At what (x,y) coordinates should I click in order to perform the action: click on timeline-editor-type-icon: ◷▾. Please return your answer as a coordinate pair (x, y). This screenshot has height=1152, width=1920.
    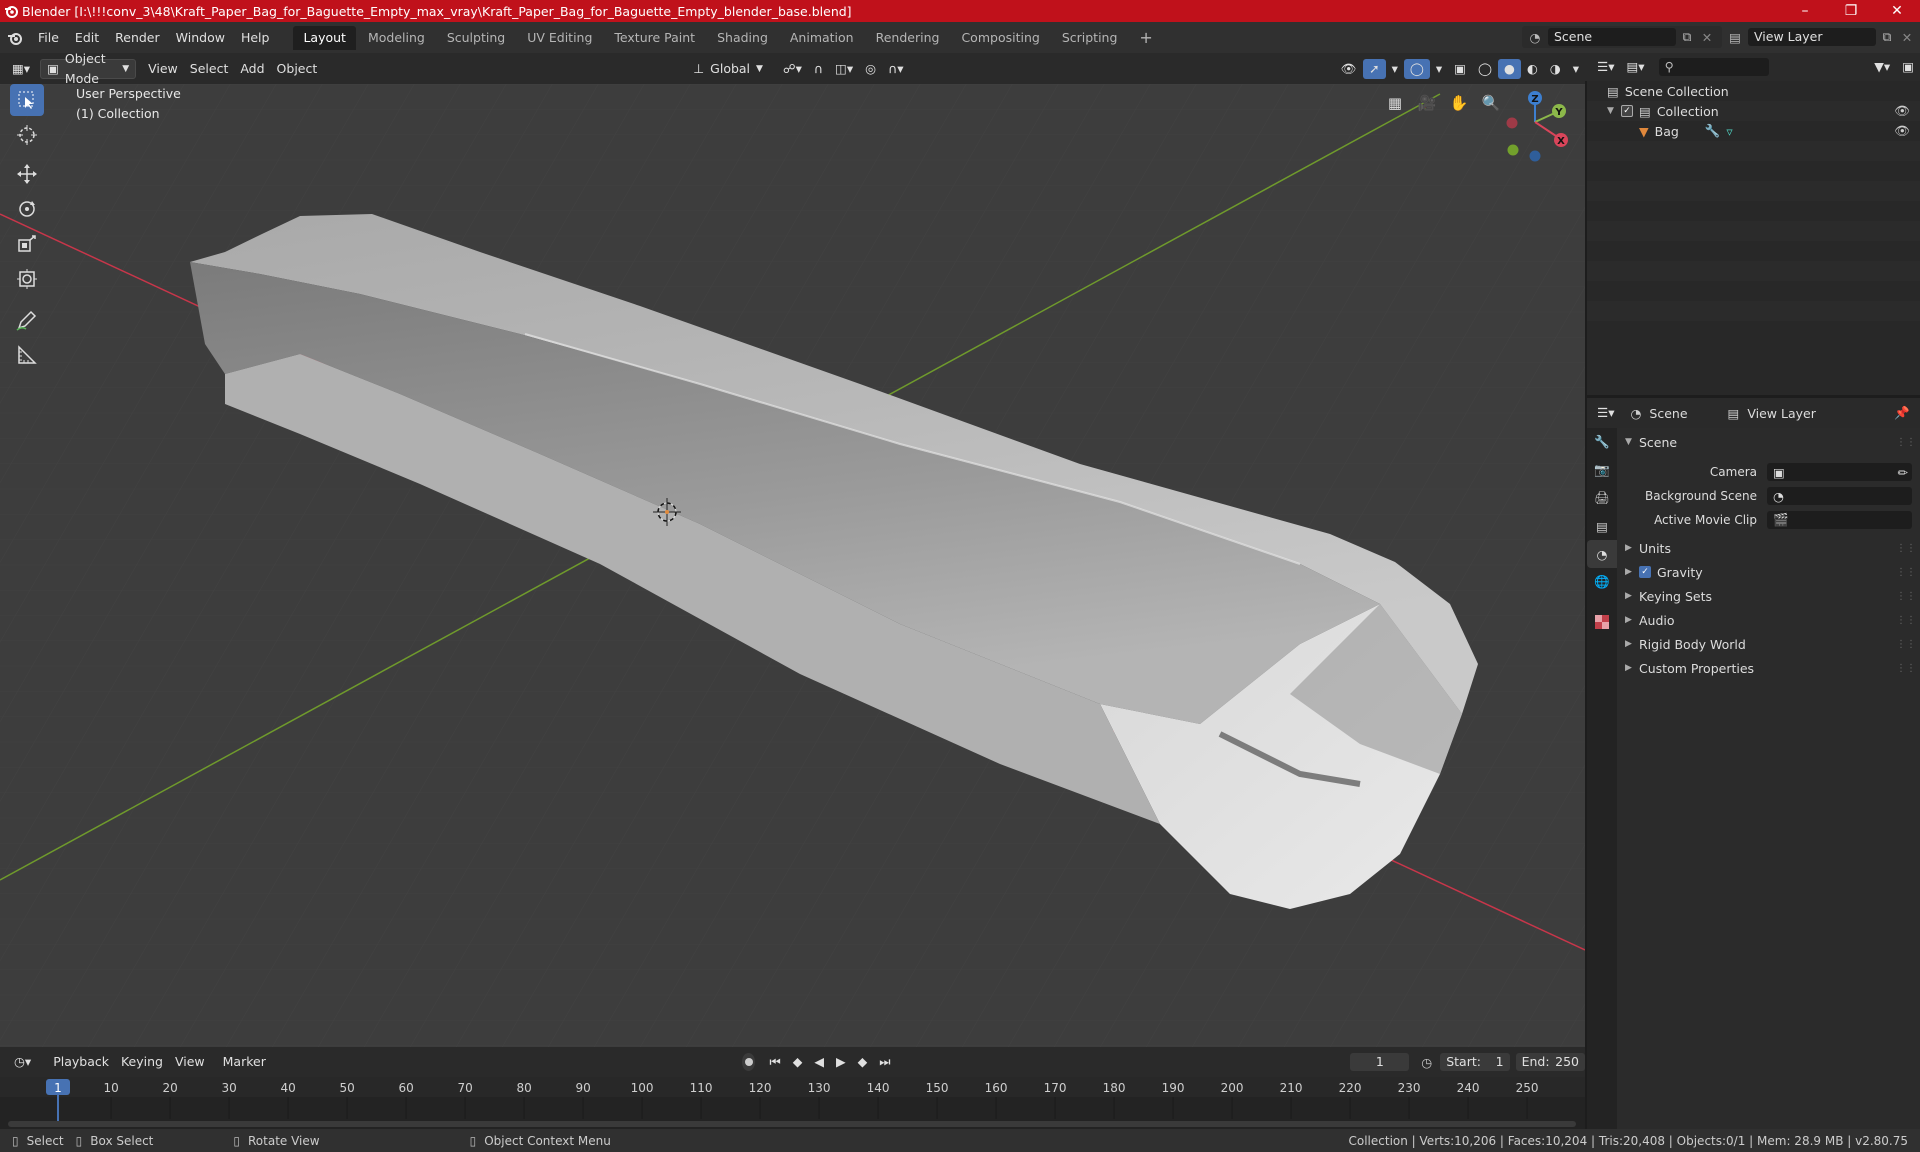
    Looking at the image, I should click on (22, 1062).